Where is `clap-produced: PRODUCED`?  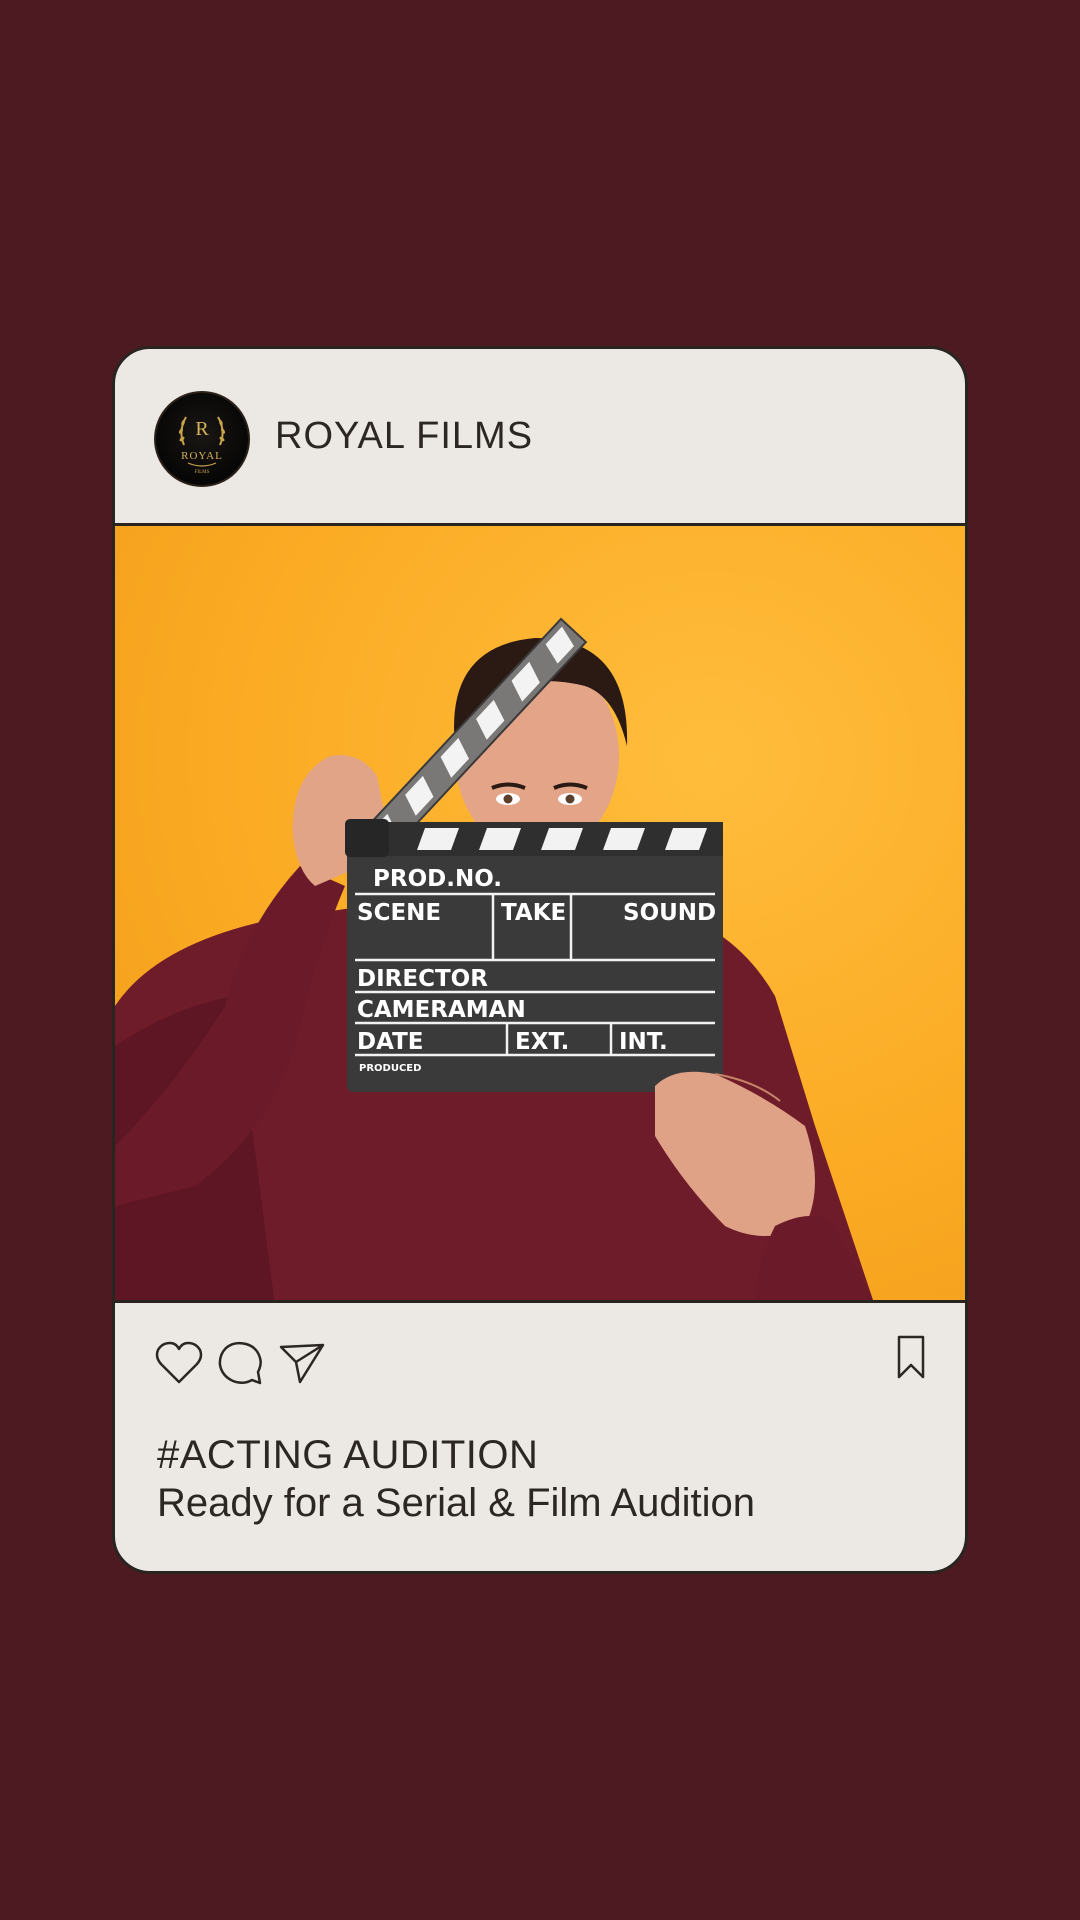 clap-produced: PRODUCED is located at coordinates (390, 1068).